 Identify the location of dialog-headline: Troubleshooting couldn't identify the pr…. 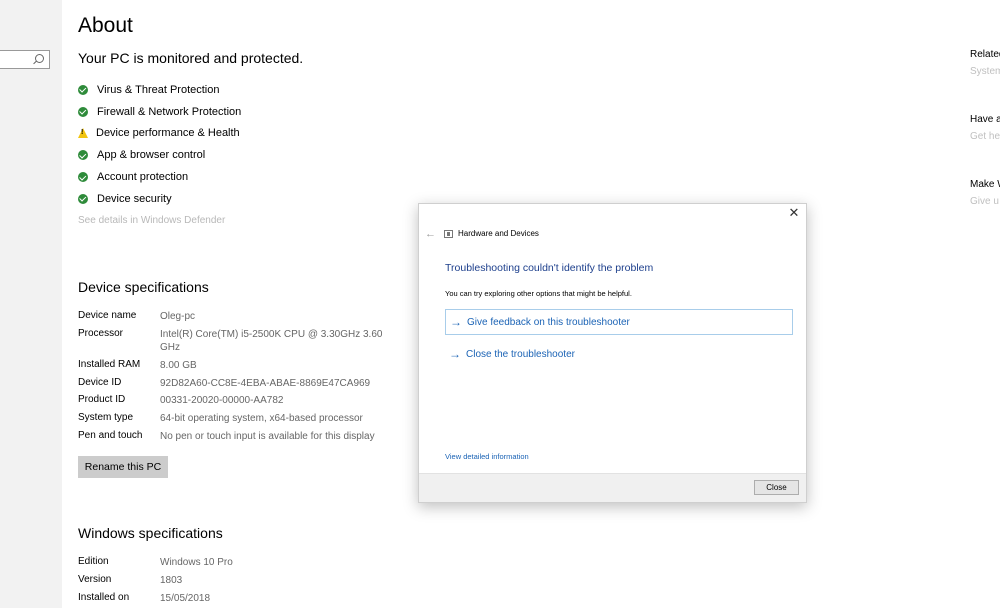
(549, 268).